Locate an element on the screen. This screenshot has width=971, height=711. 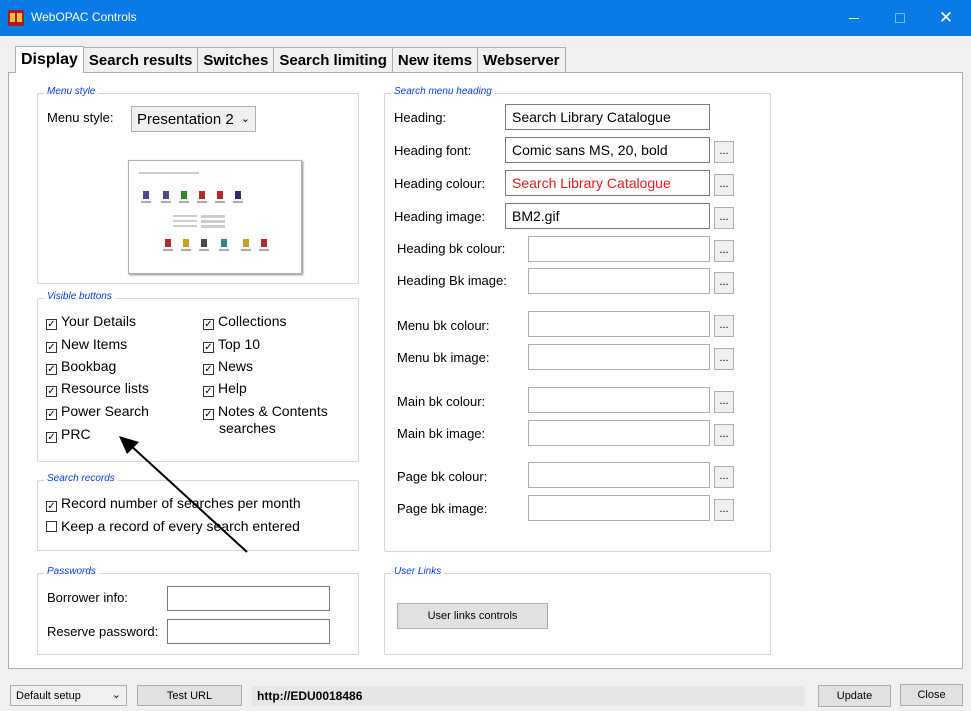
menu-bk-image-label: Menu bk image: is located at coordinates (443, 357).